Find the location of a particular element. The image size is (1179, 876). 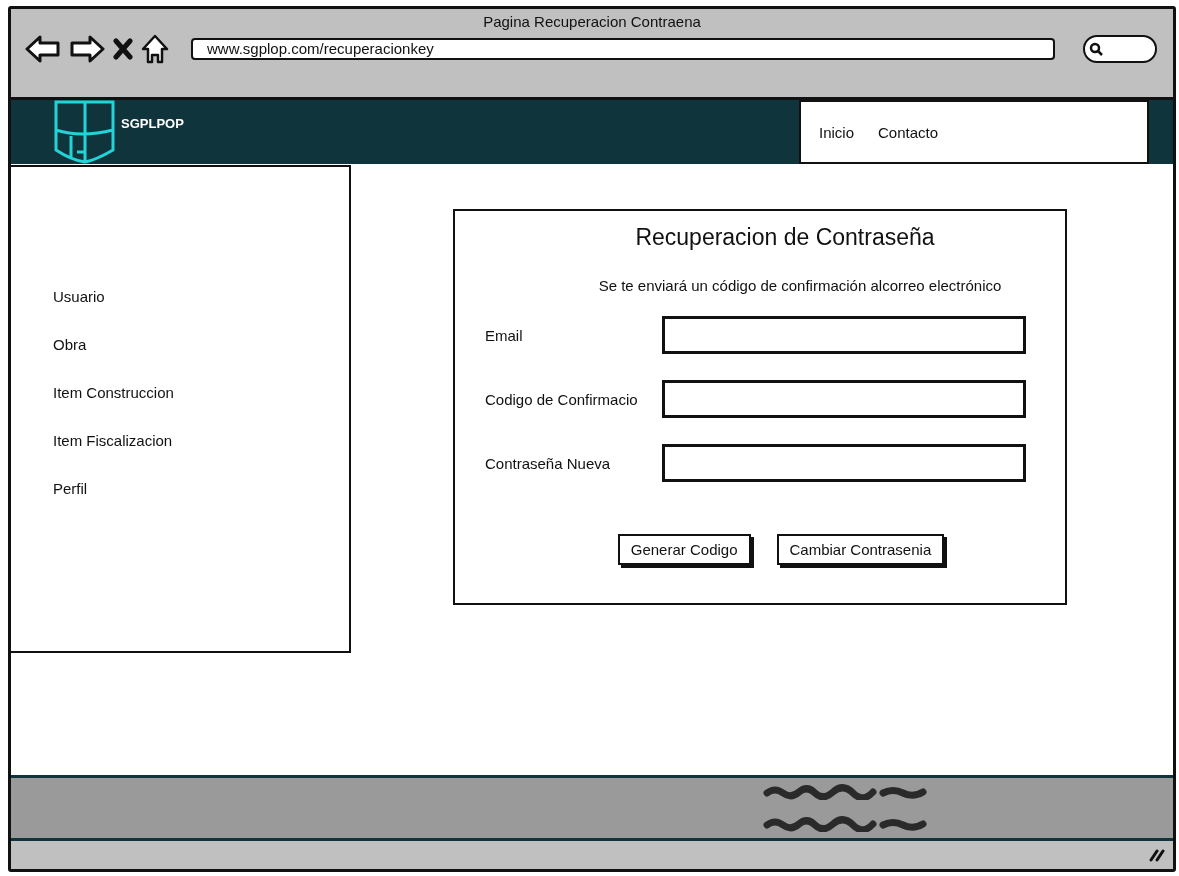

sidebar-item: Usuario is located at coordinates (201, 297).